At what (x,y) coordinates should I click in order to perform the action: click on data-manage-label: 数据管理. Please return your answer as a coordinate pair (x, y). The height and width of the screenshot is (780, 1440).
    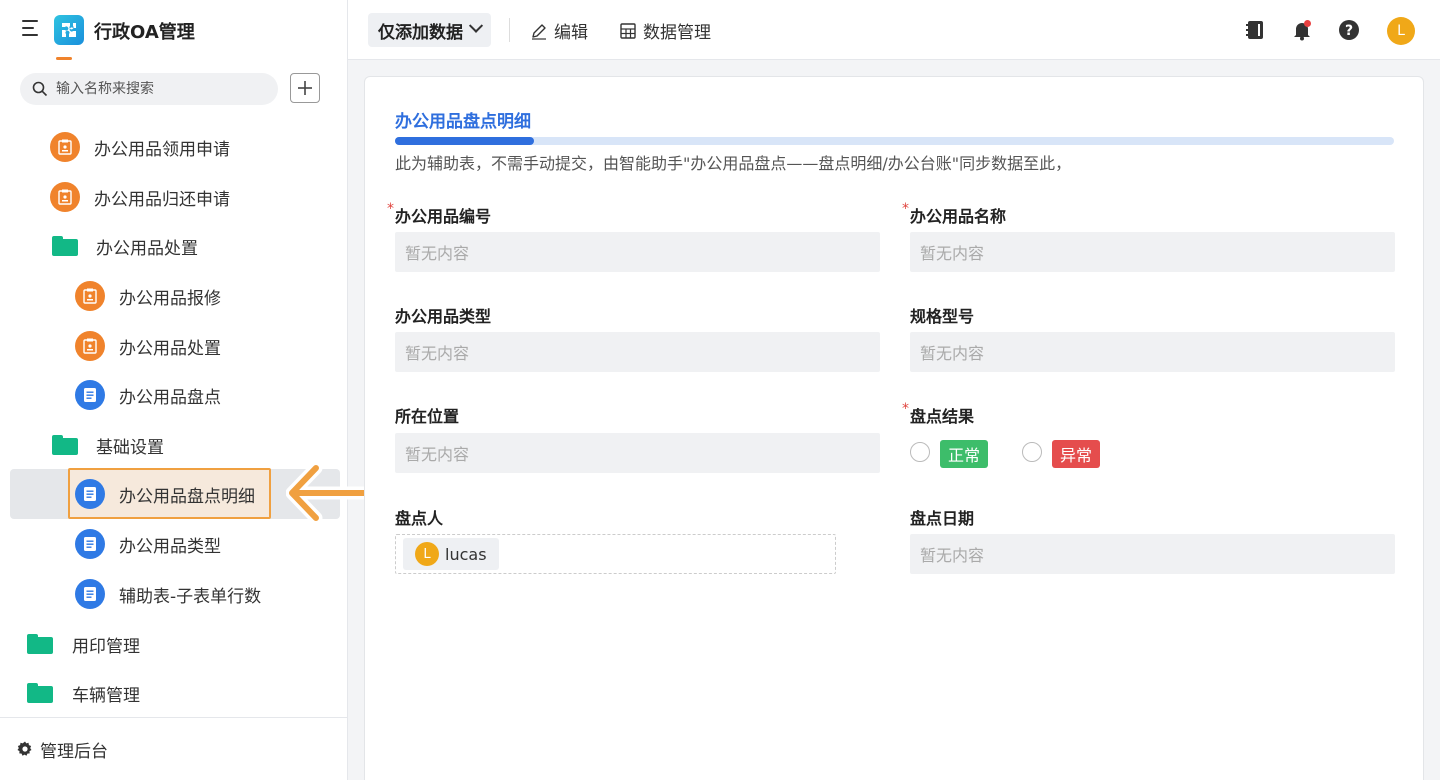
    Looking at the image, I should click on (677, 33).